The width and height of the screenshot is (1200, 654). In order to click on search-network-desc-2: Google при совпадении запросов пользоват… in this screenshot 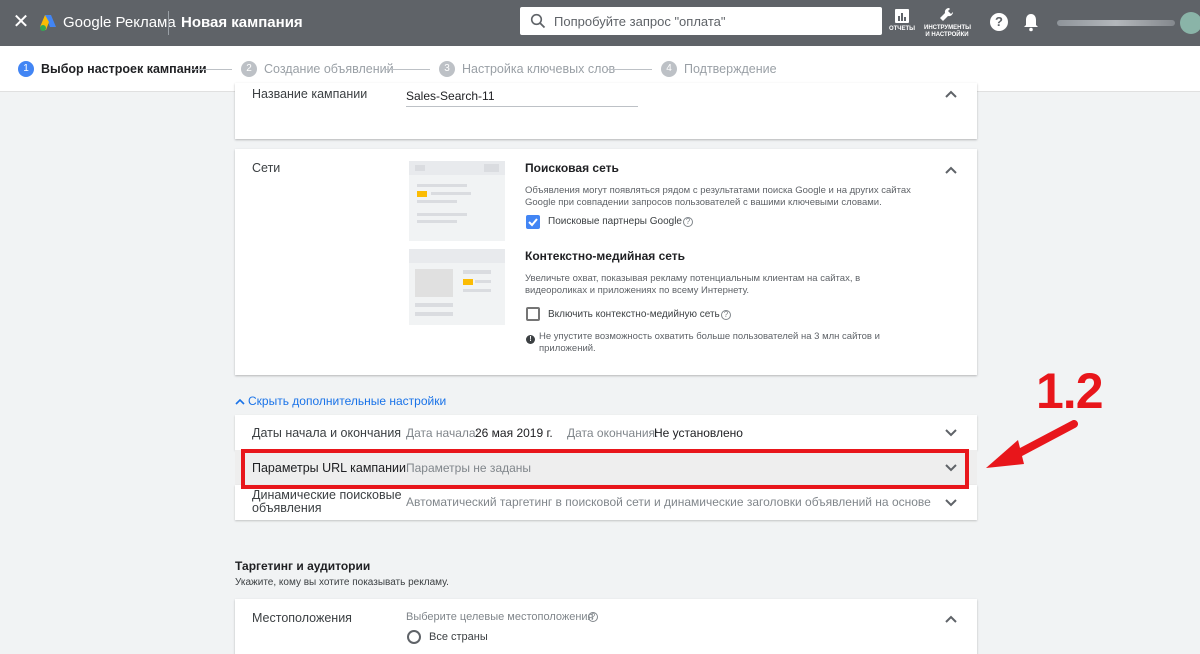, I will do `click(703, 202)`.